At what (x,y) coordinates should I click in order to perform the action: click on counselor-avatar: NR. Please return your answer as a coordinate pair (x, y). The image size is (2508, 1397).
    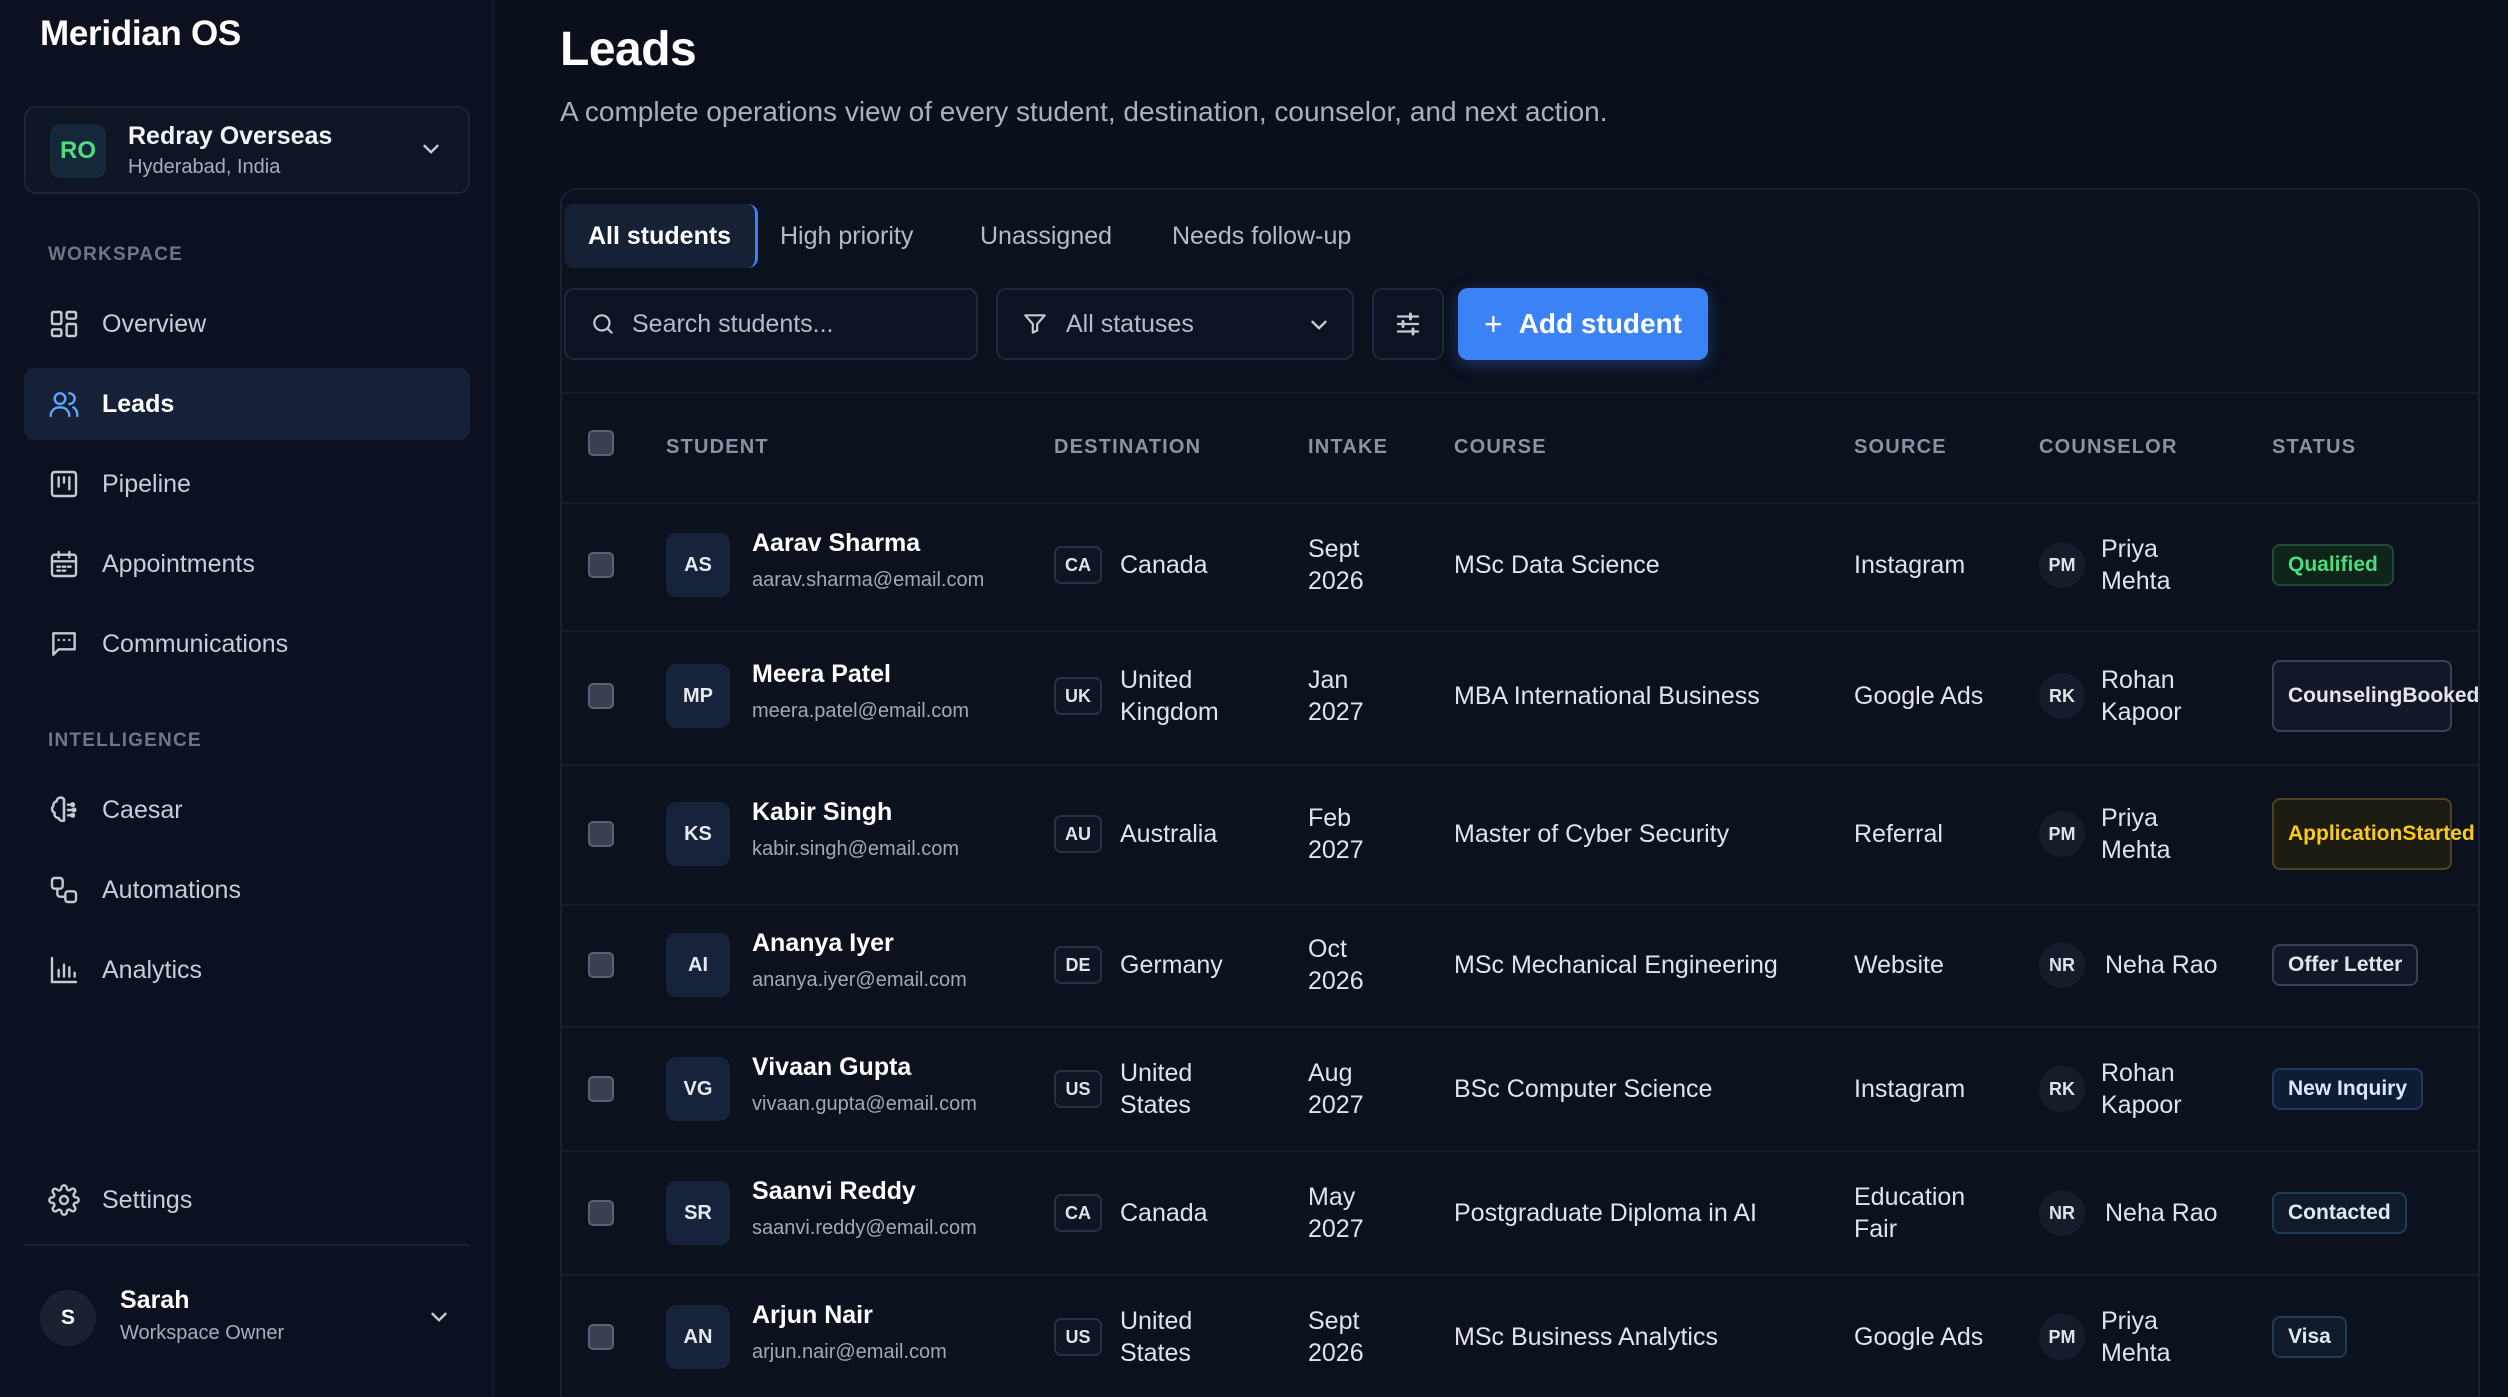
    Looking at the image, I should click on (2062, 1213).